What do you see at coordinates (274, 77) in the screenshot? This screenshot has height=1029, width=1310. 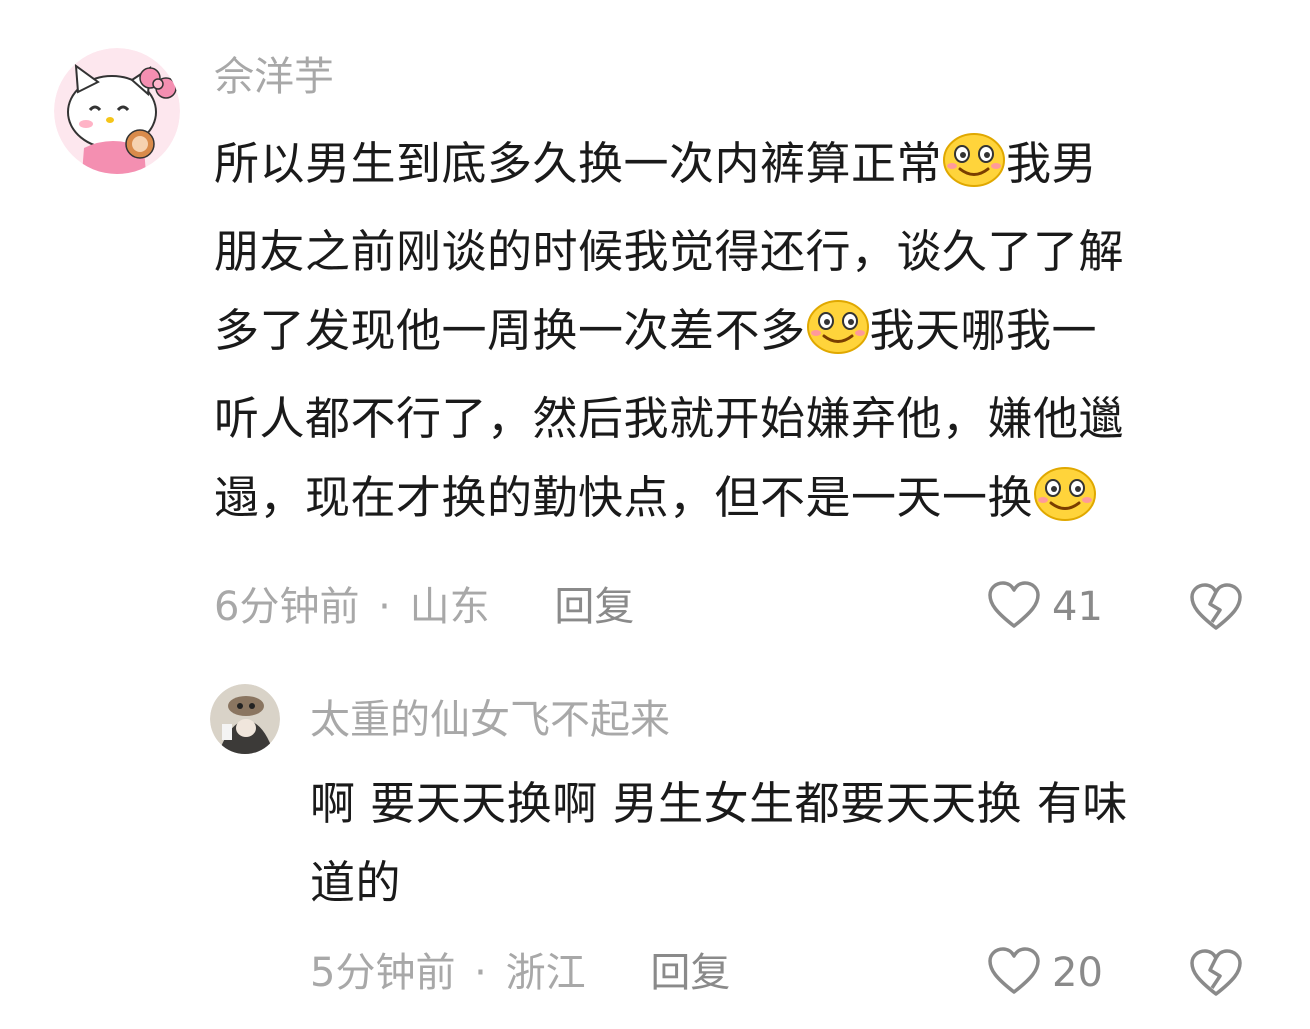 I see `comment-username: 佘洋芋` at bounding box center [274, 77].